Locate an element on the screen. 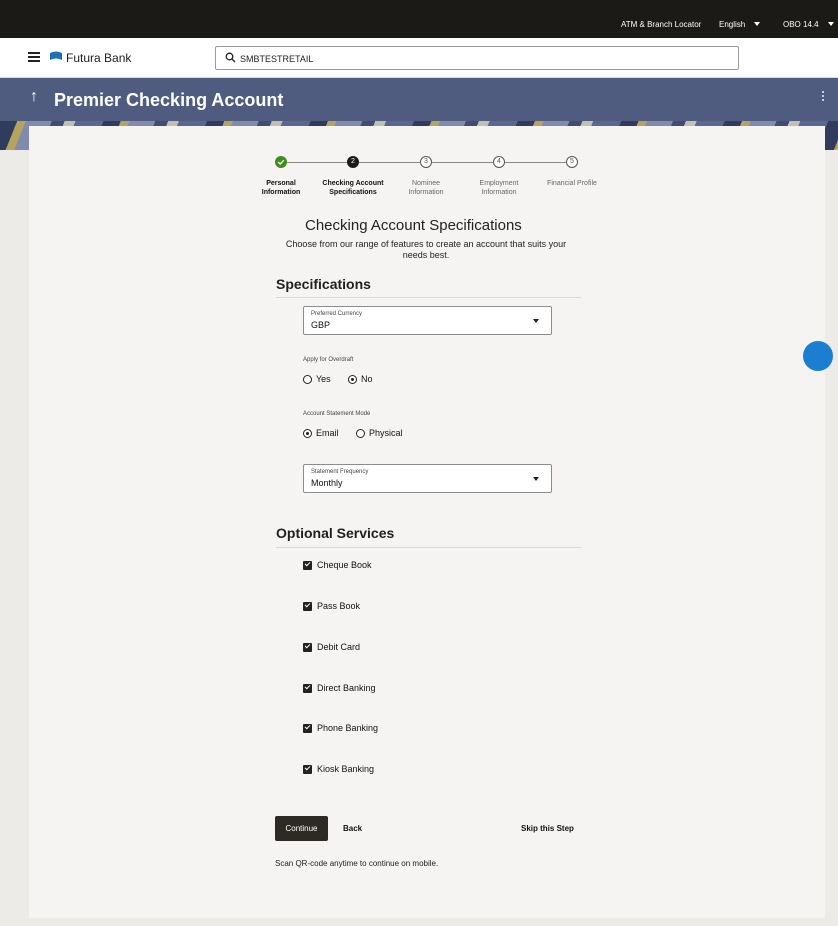  more-options-icon is located at coordinates (823, 97).